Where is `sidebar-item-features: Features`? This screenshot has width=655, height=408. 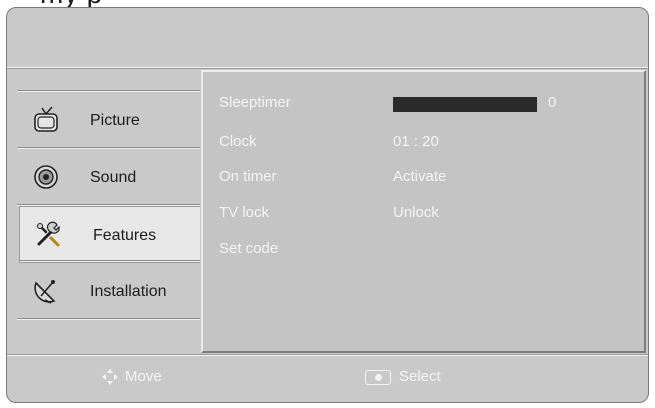
sidebar-item-features: Features is located at coordinates (109, 234).